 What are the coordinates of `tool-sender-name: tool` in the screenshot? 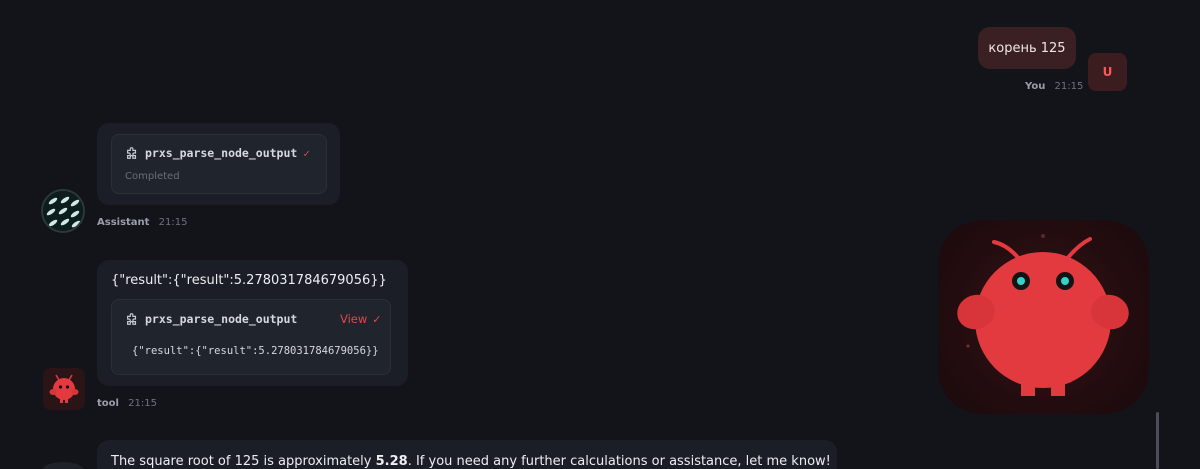 It's located at (108, 403).